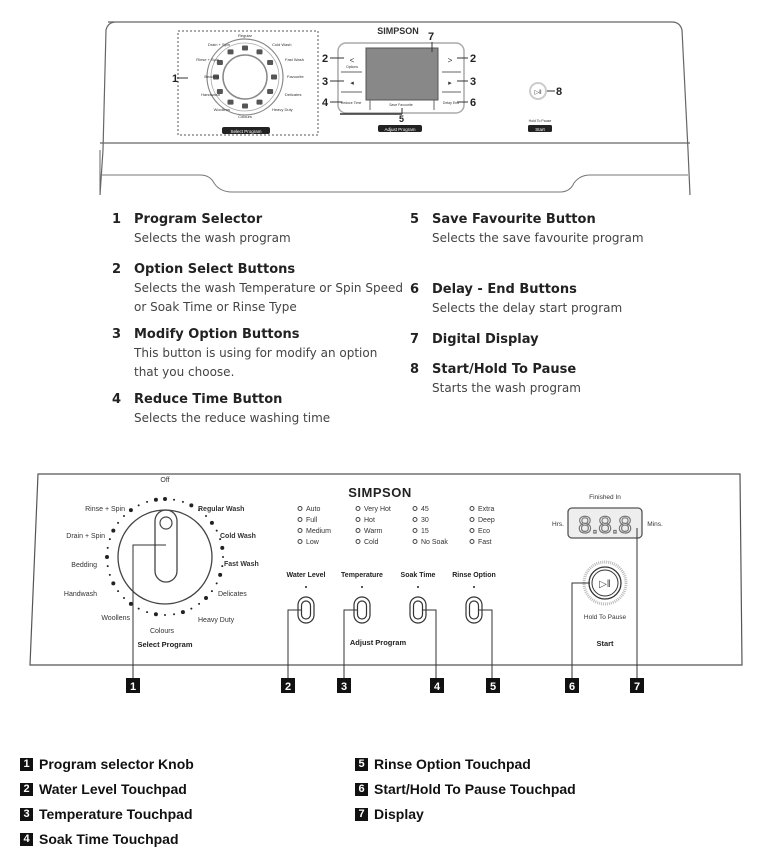  I want to click on legend-item: 5 Rinse Option Touchpad, so click(443, 764).